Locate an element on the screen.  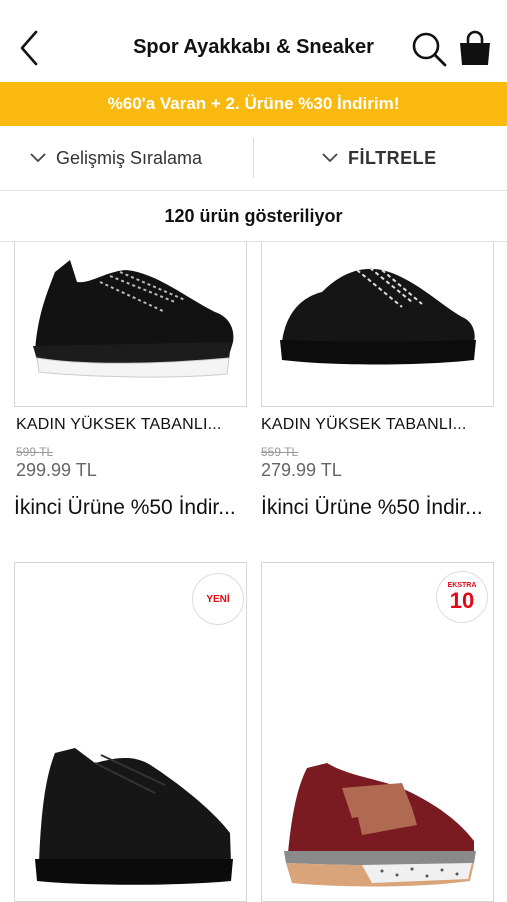
filter-button: FİLTRELE is located at coordinates (379, 158).